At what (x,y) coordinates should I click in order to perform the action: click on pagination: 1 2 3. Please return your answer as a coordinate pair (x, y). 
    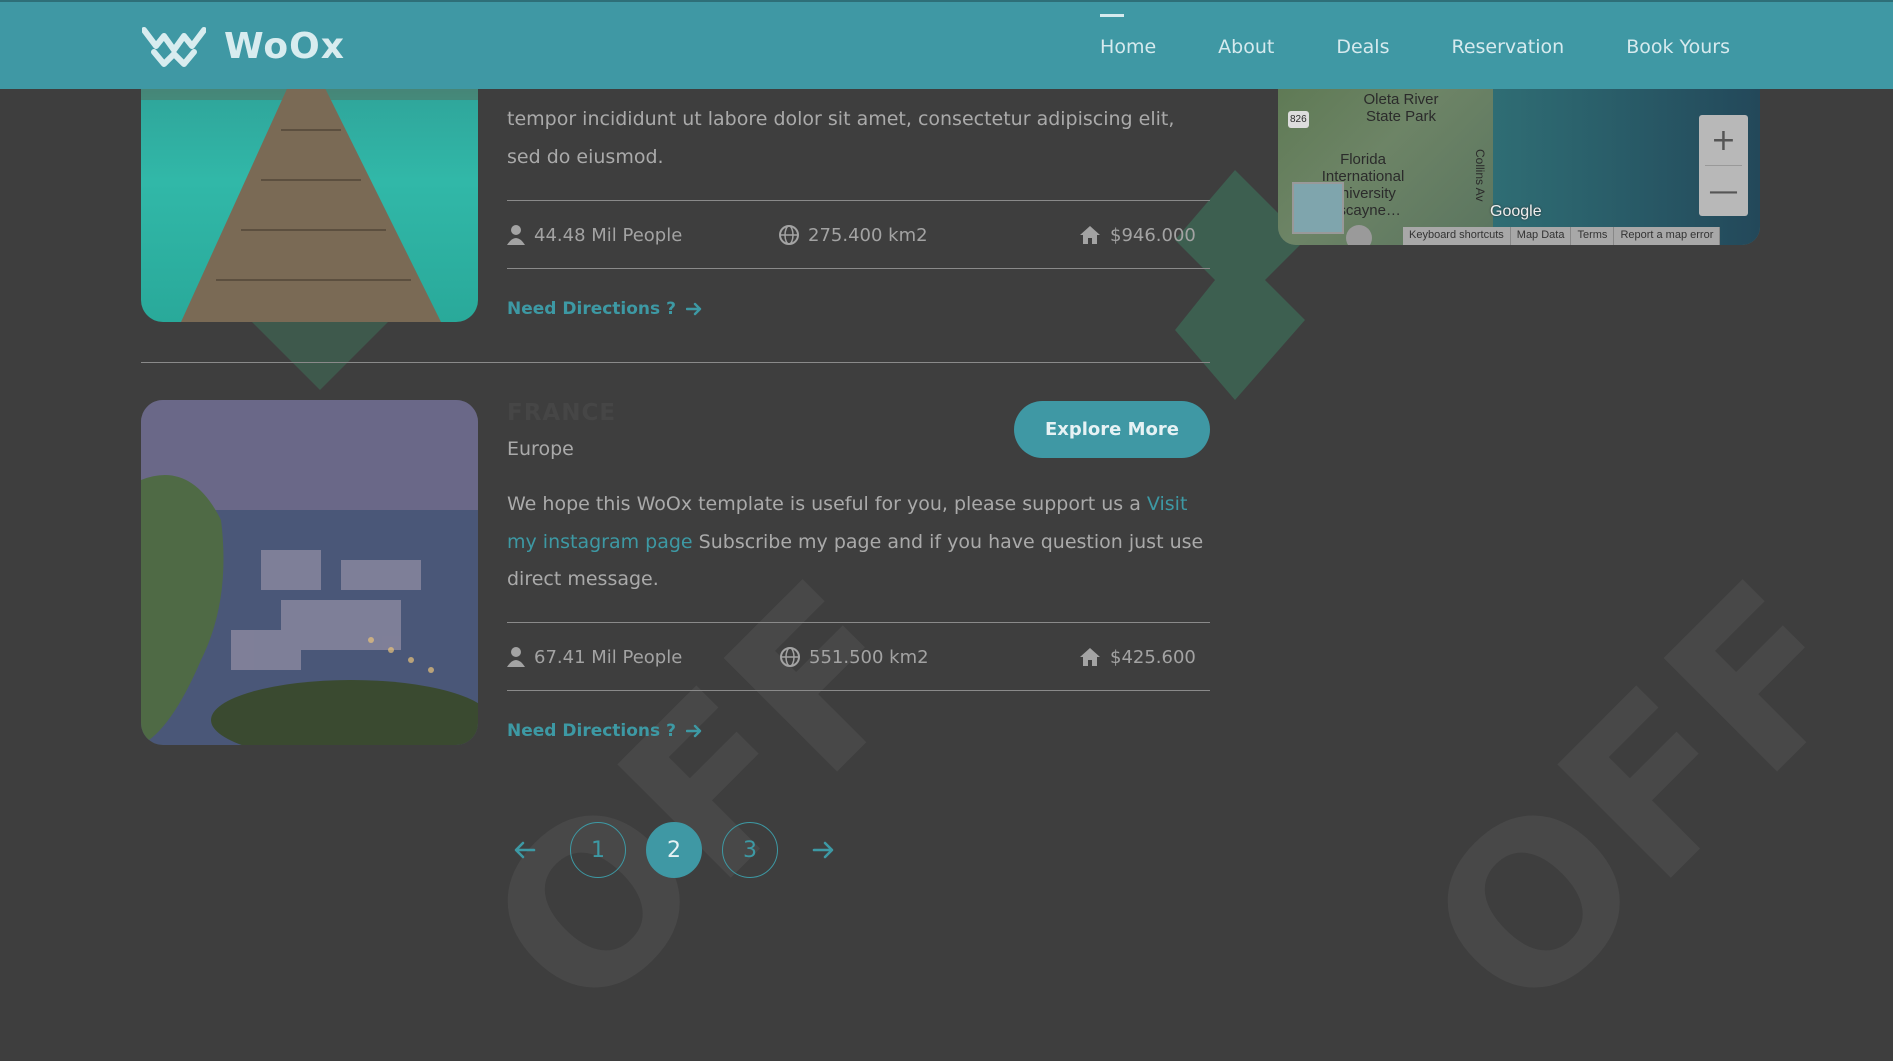
    Looking at the image, I should click on (674, 850).